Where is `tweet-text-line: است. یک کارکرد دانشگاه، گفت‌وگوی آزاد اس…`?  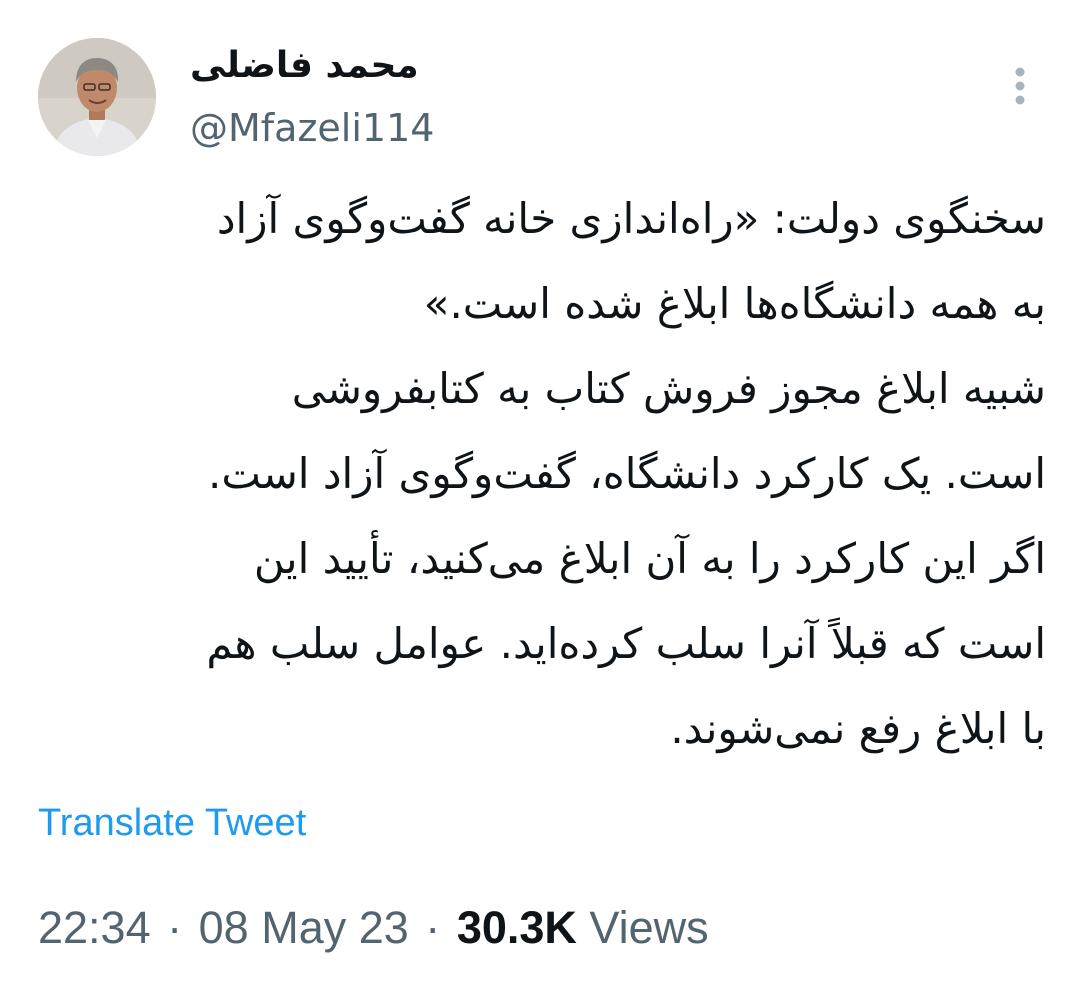
tweet-text-line: است. یک کارکرد دانشگاه، گفت‌وگوی آزاد اس… is located at coordinates (627, 473).